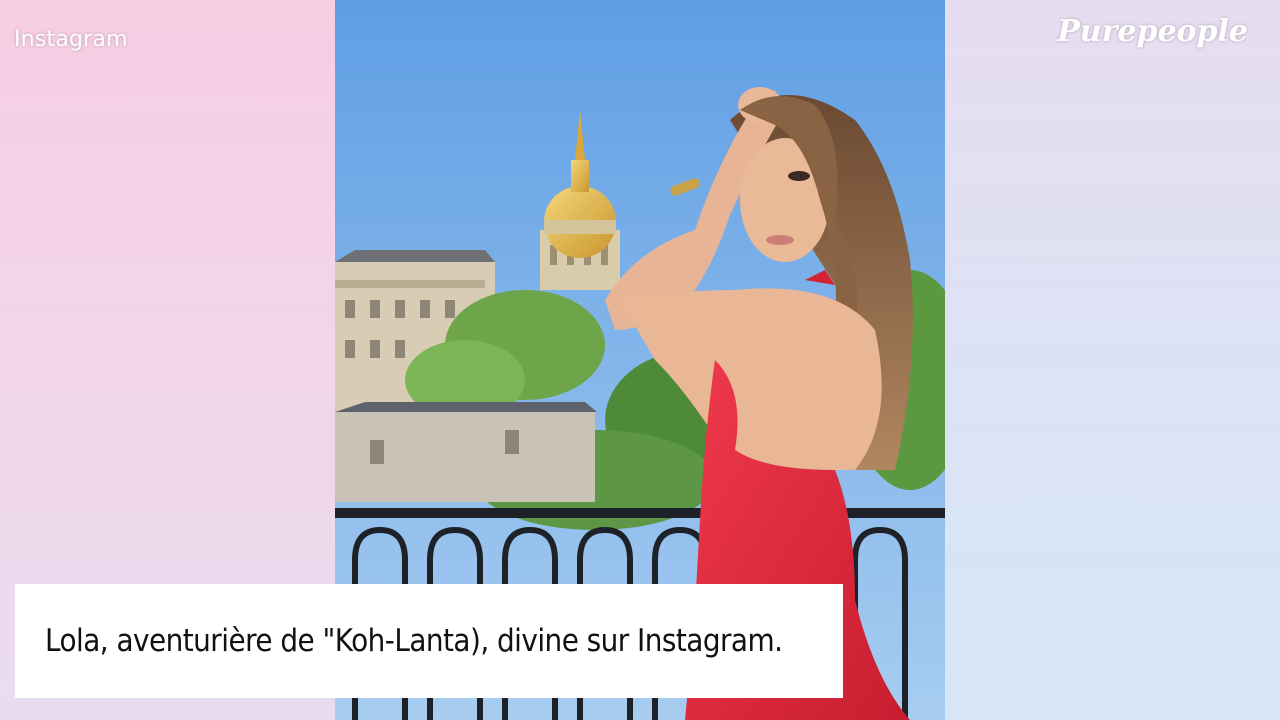  What do you see at coordinates (1152, 31) in the screenshot?
I see `purepeople-logo: Purepeople` at bounding box center [1152, 31].